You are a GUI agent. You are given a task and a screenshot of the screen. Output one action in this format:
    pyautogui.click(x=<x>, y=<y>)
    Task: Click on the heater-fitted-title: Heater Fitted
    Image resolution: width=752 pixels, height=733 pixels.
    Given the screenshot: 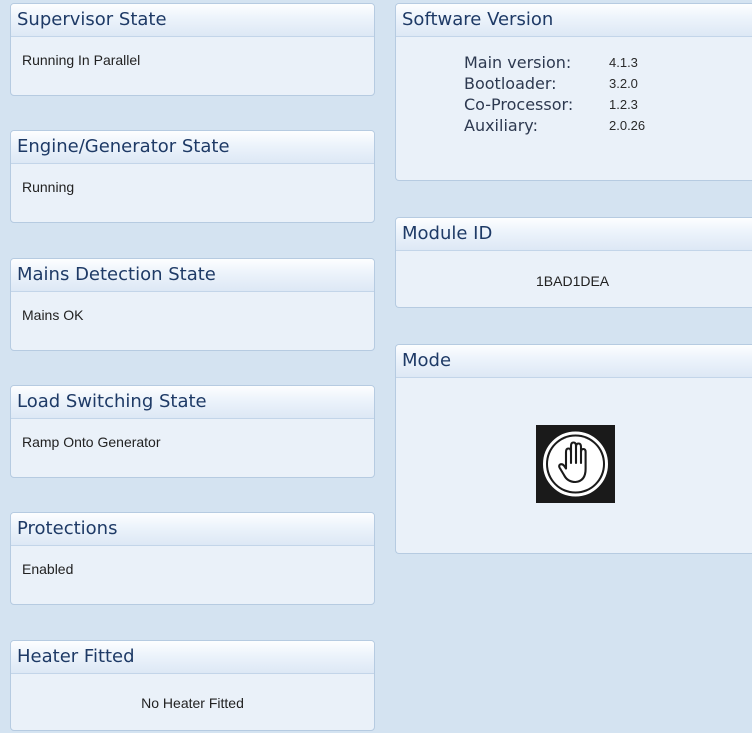 What is the action you would take?
    pyautogui.click(x=192, y=657)
    